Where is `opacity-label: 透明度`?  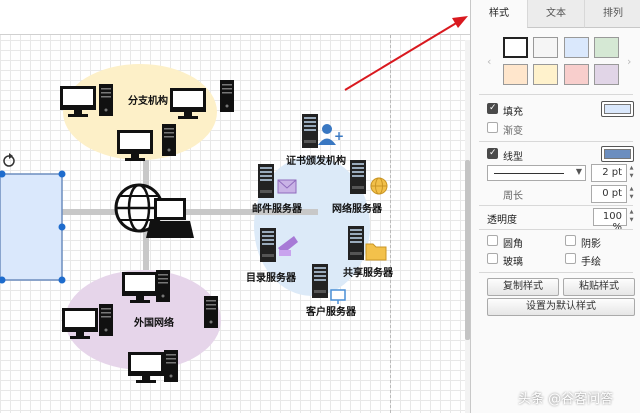 opacity-label: 透明度 is located at coordinates (502, 220).